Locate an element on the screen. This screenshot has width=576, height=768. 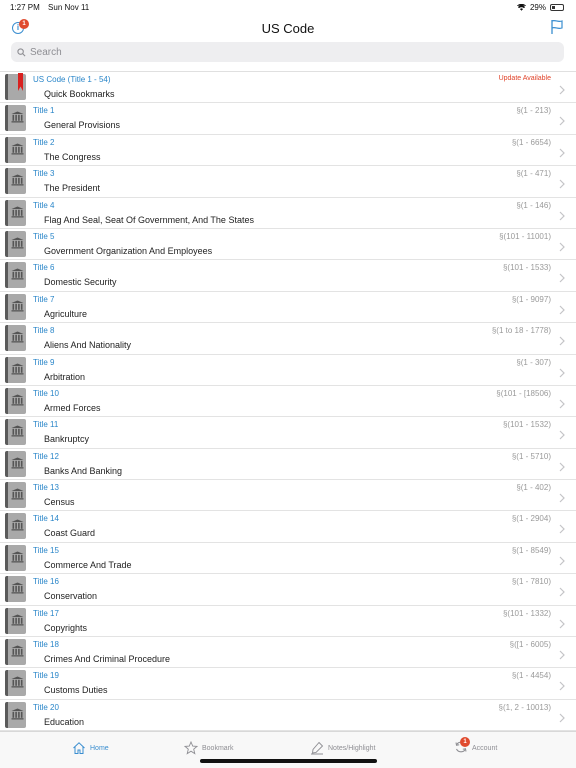
list-item: Title 9 Arbitration §(1 - 307) is located at coordinates (288, 370).